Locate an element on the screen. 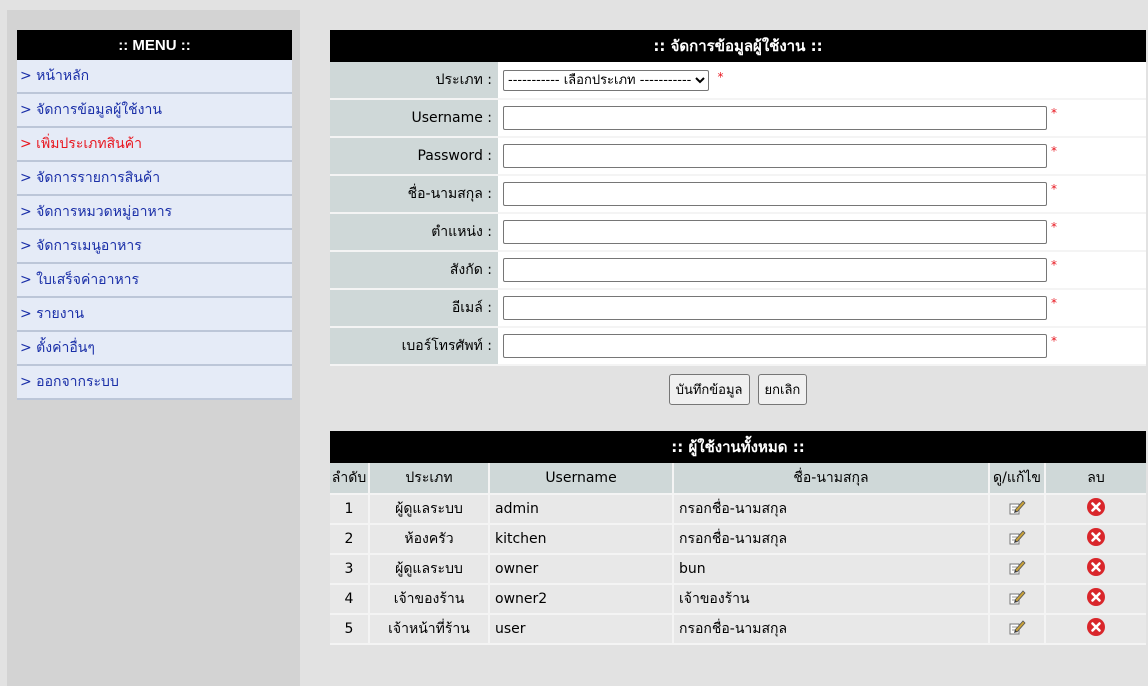 Image resolution: width=1148 pixels, height=686 pixels. menu-item-receipts: > ใบเสร็จค่าอาหาร is located at coordinates (154, 281).